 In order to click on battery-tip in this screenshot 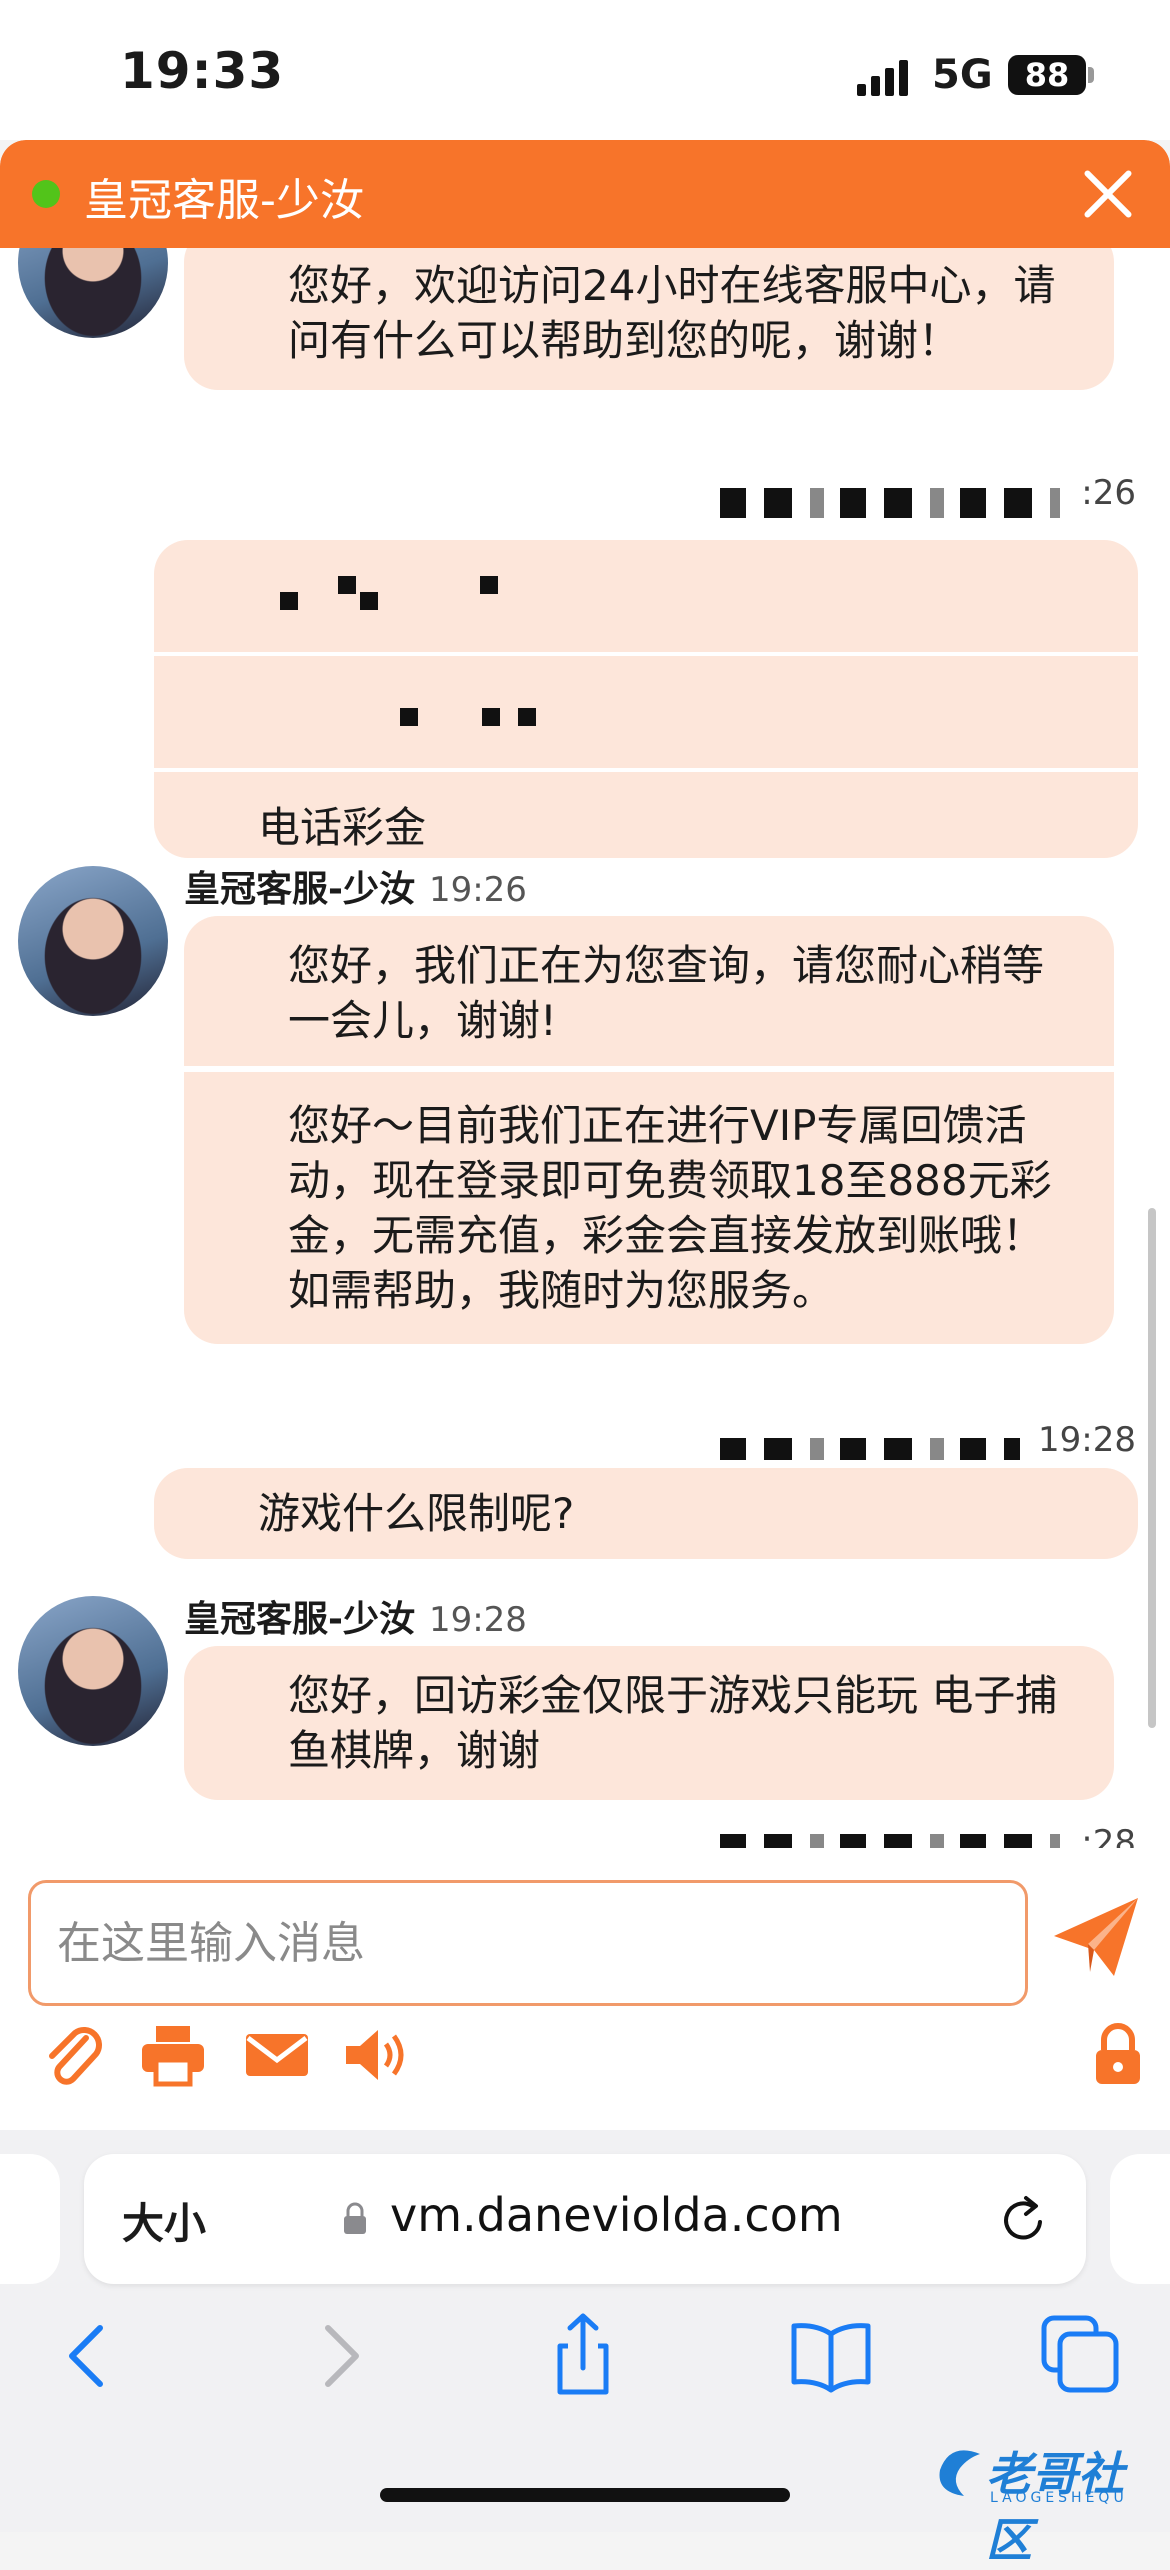, I will do `click(1091, 75)`.